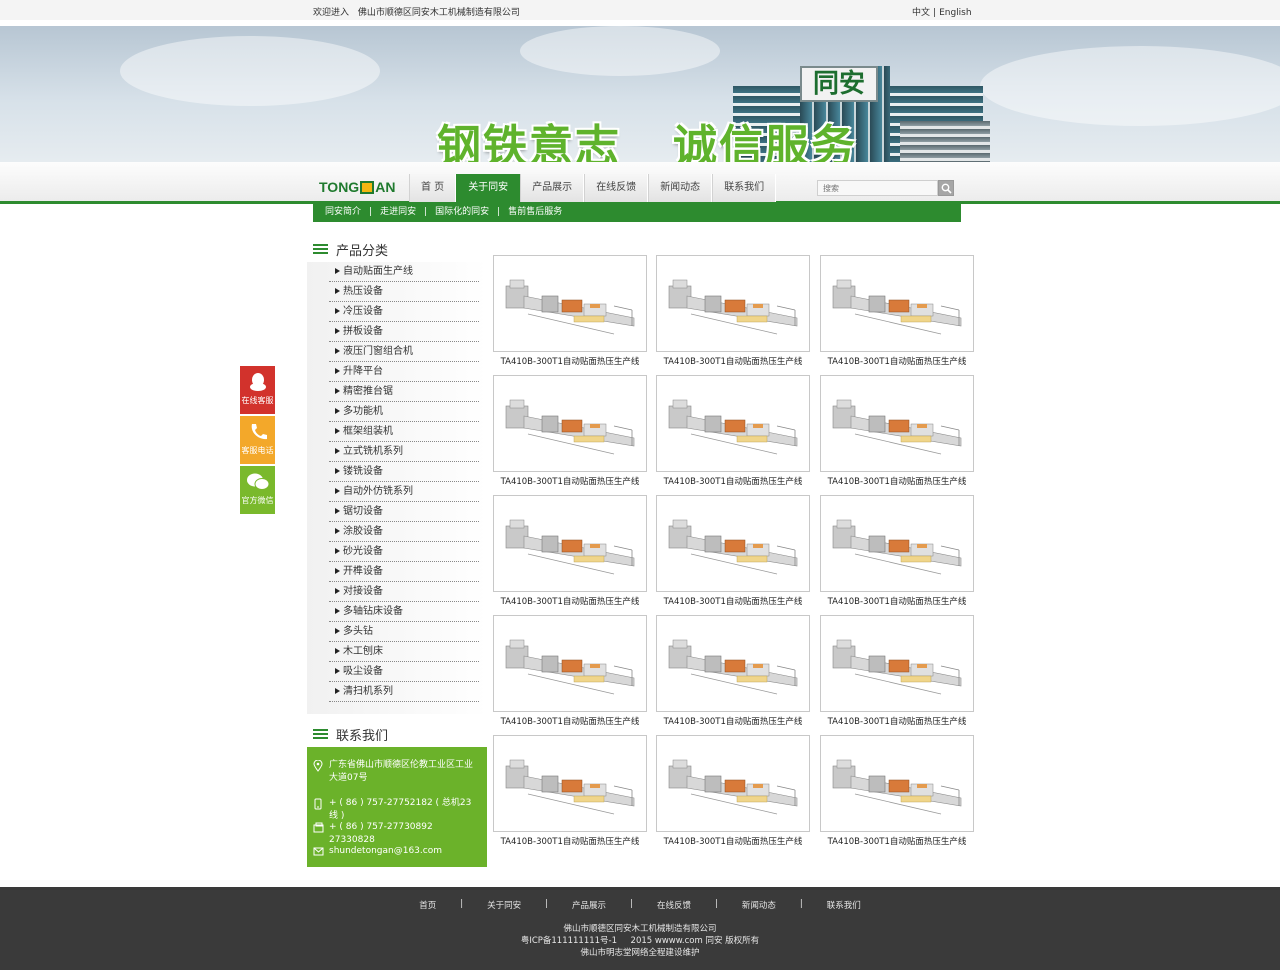 The height and width of the screenshot is (970, 1280). What do you see at coordinates (331, 13) in the screenshot?
I see `welcome-prefix: 欢迎进入` at bounding box center [331, 13].